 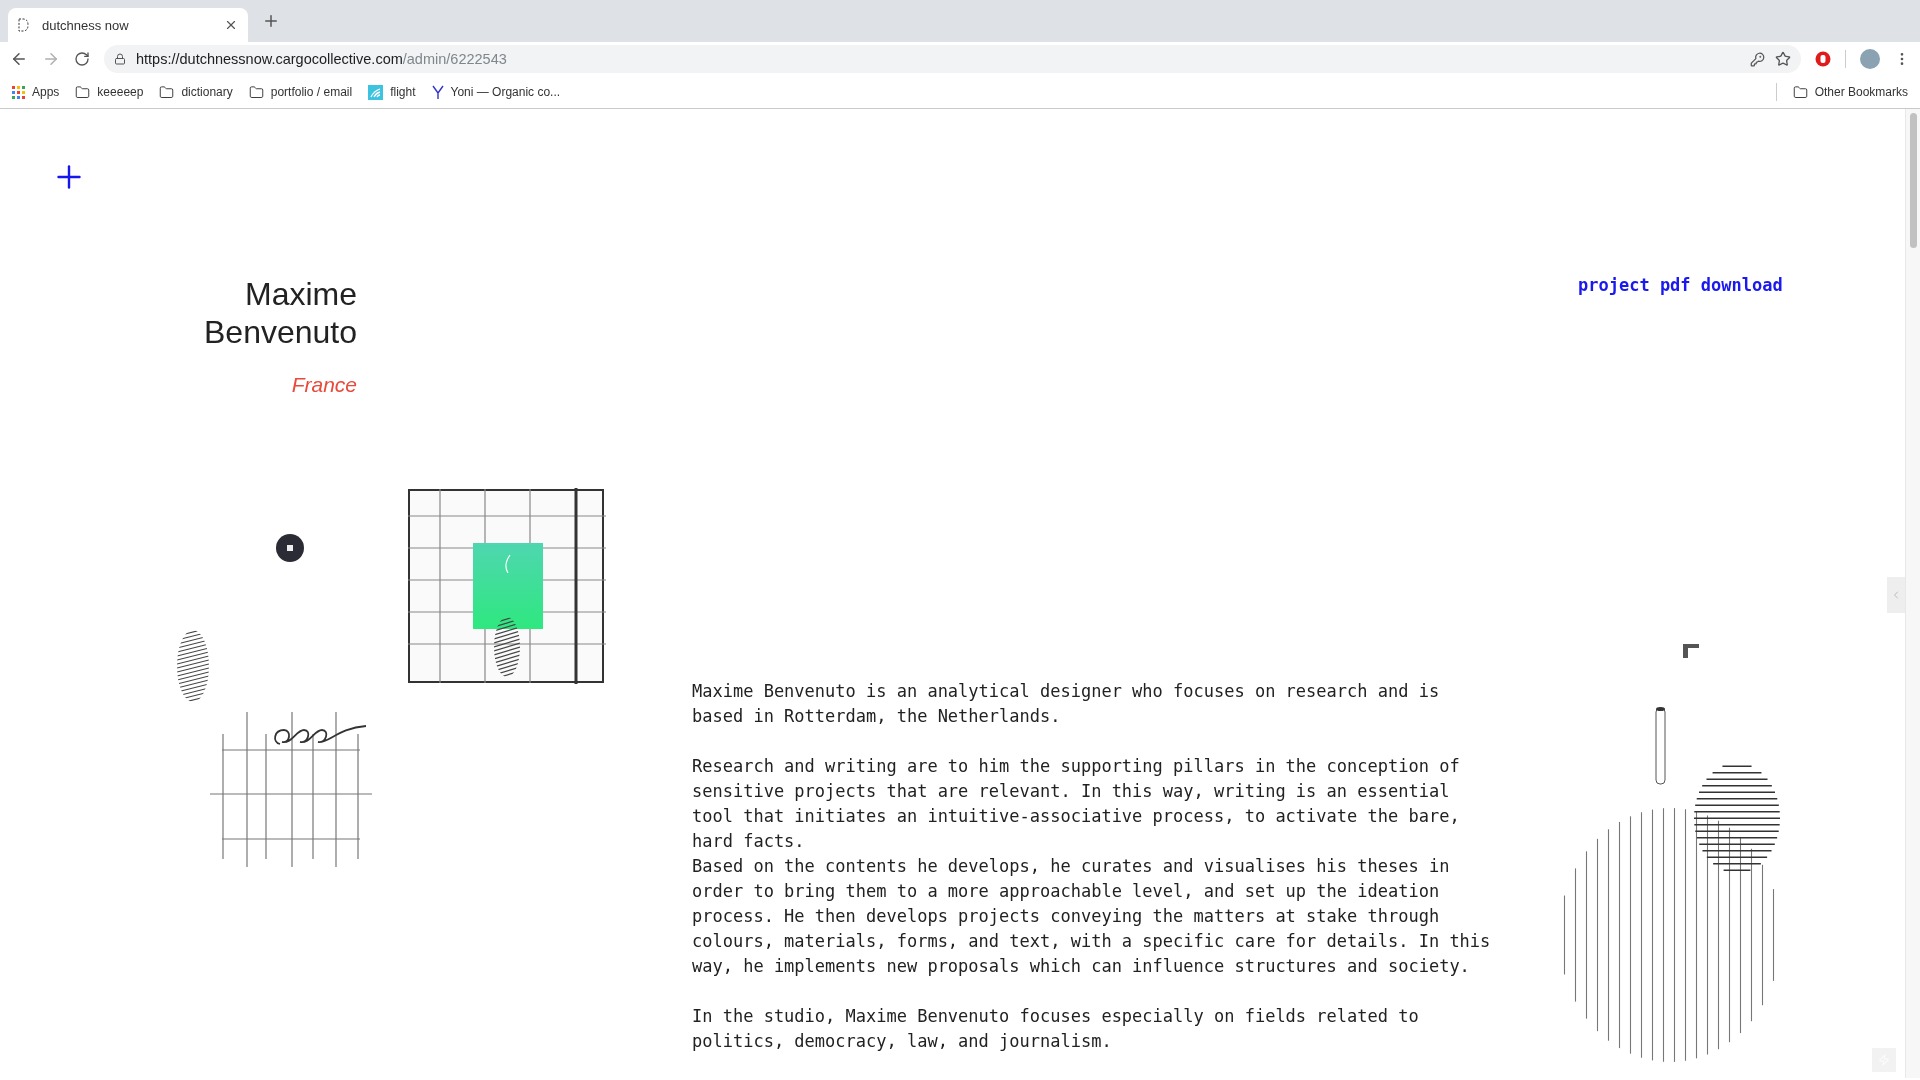 I want to click on back-button, so click(x=19, y=59).